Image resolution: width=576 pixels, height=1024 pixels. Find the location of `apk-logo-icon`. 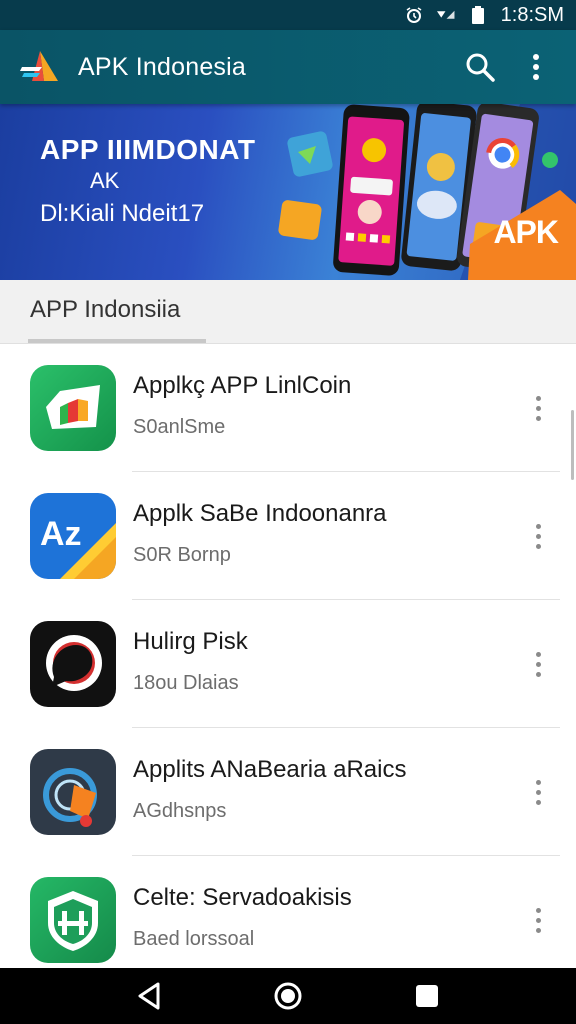

apk-logo-icon is located at coordinates (40, 67).